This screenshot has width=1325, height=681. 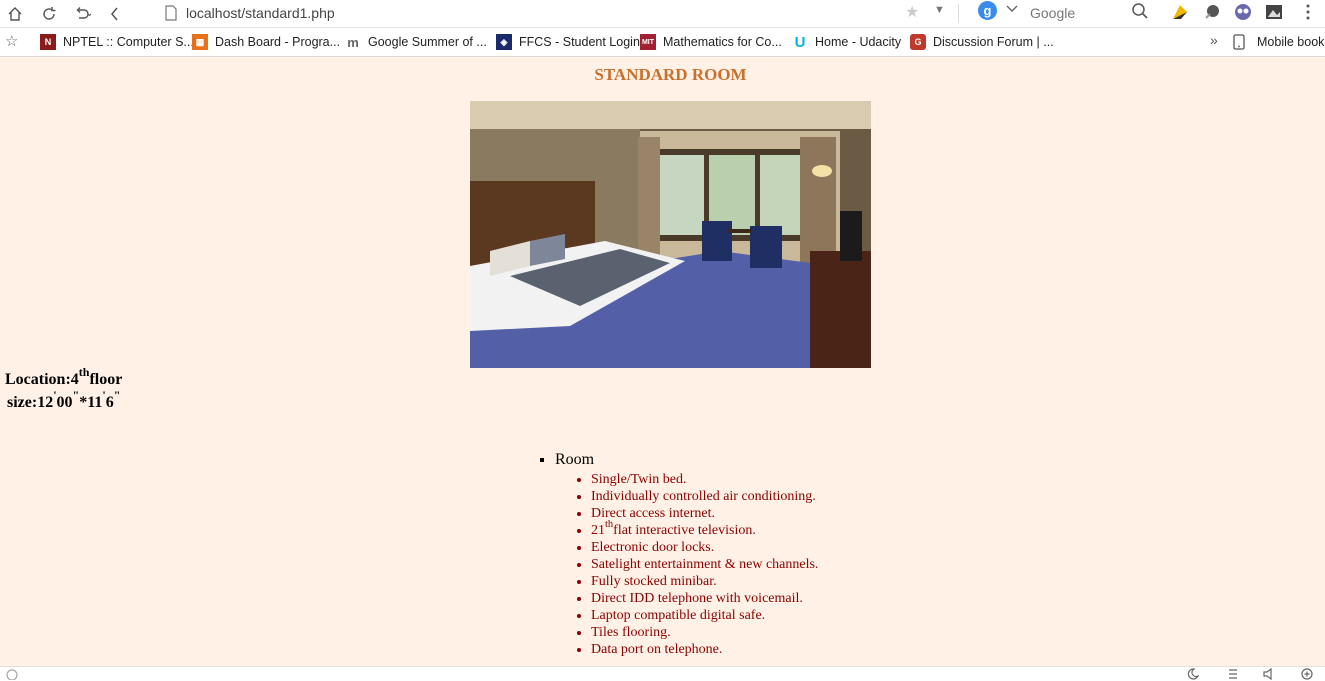 I want to click on reload-icon, so click(x=49, y=14).